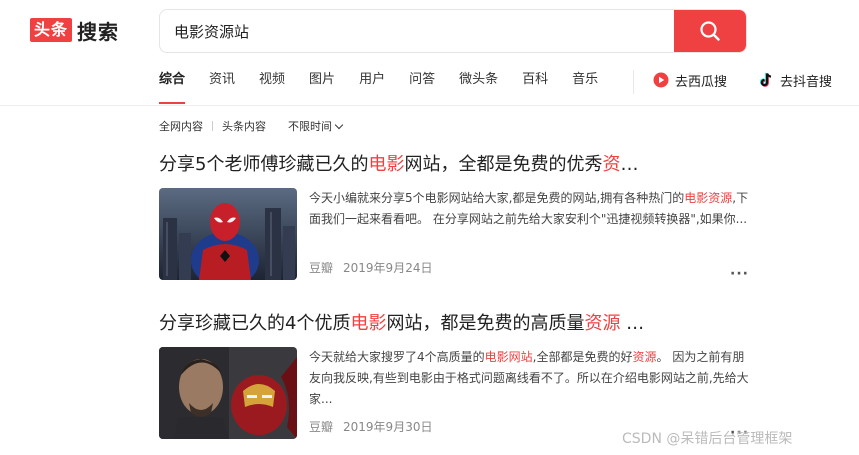 Image resolution: width=859 pixels, height=455 pixels. I want to click on filter-bar: 全网内容 头条内容 不限时间, so click(251, 126).